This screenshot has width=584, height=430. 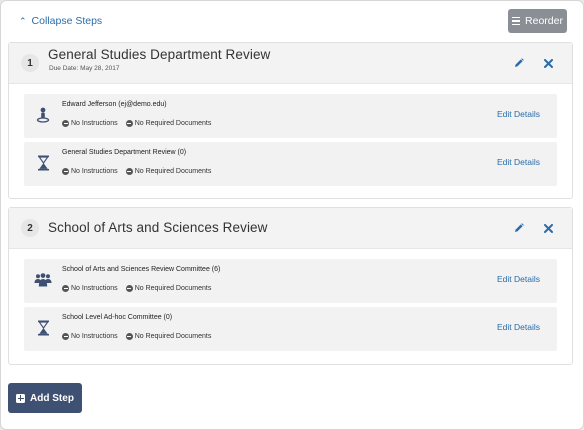 I want to click on collapse-steps-label: Collapse Steps, so click(x=67, y=21).